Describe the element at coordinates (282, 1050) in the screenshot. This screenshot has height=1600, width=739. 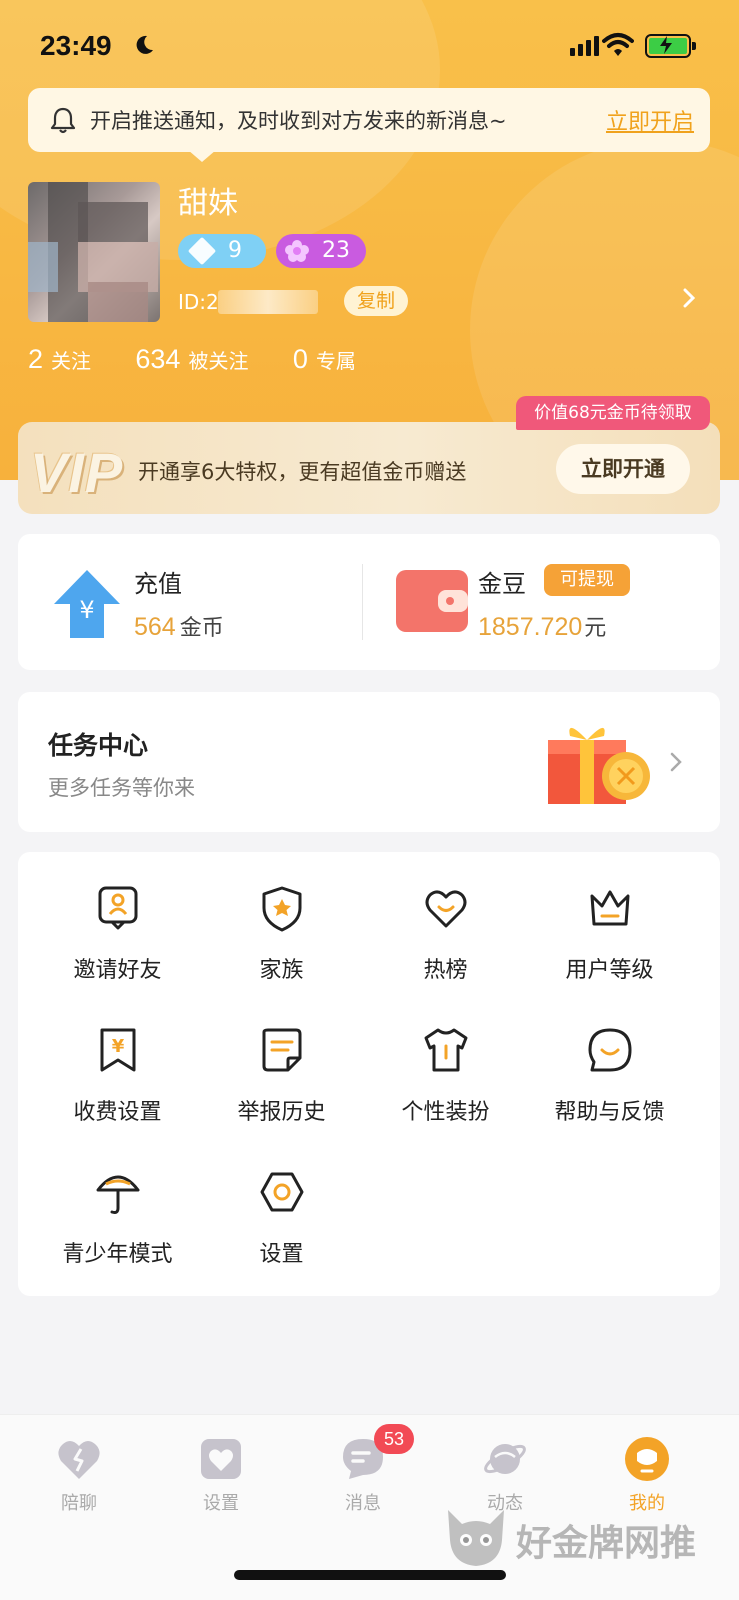
I see `report-document-icon` at that location.